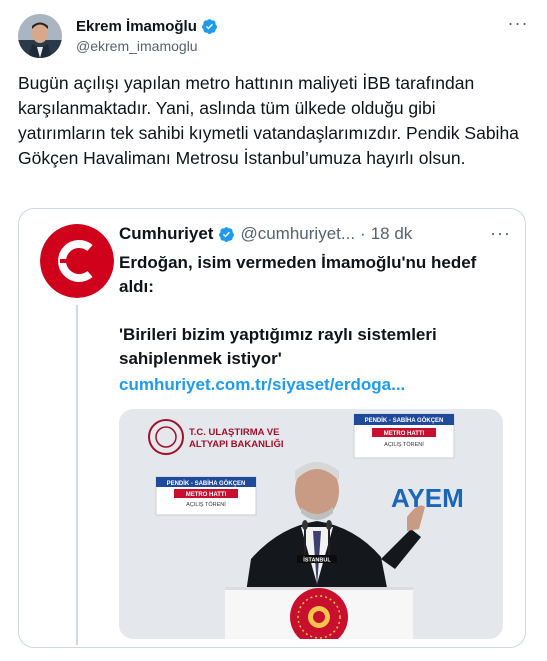 The width and height of the screenshot is (547, 661). What do you see at coordinates (206, 495) in the screenshot?
I see `left-banner-mid: METRO HATTI` at bounding box center [206, 495].